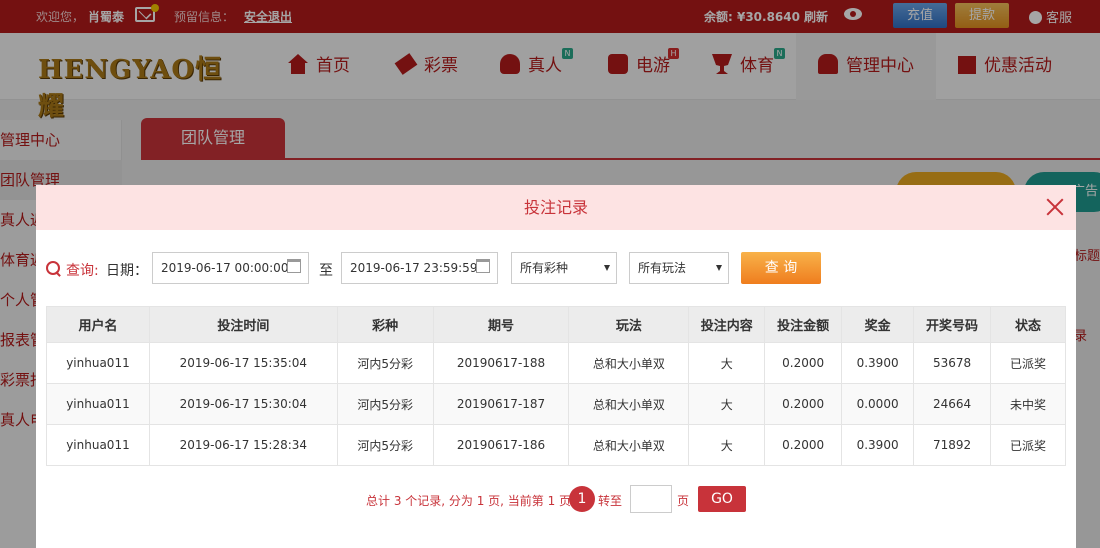  What do you see at coordinates (727, 324) in the screenshot?
I see `column-header: 投注内容` at bounding box center [727, 324].